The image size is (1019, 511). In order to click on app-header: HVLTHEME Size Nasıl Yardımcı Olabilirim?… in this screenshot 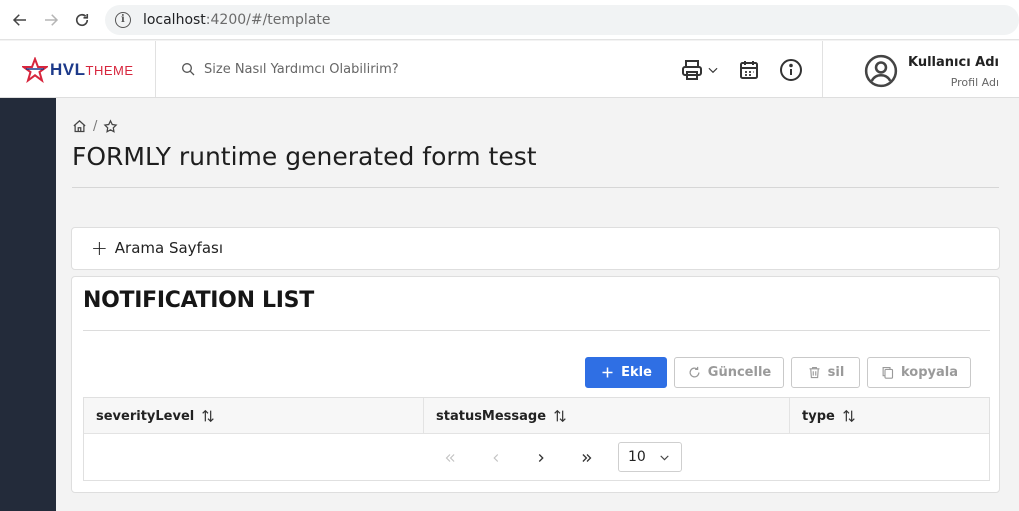, I will do `click(509, 69)`.